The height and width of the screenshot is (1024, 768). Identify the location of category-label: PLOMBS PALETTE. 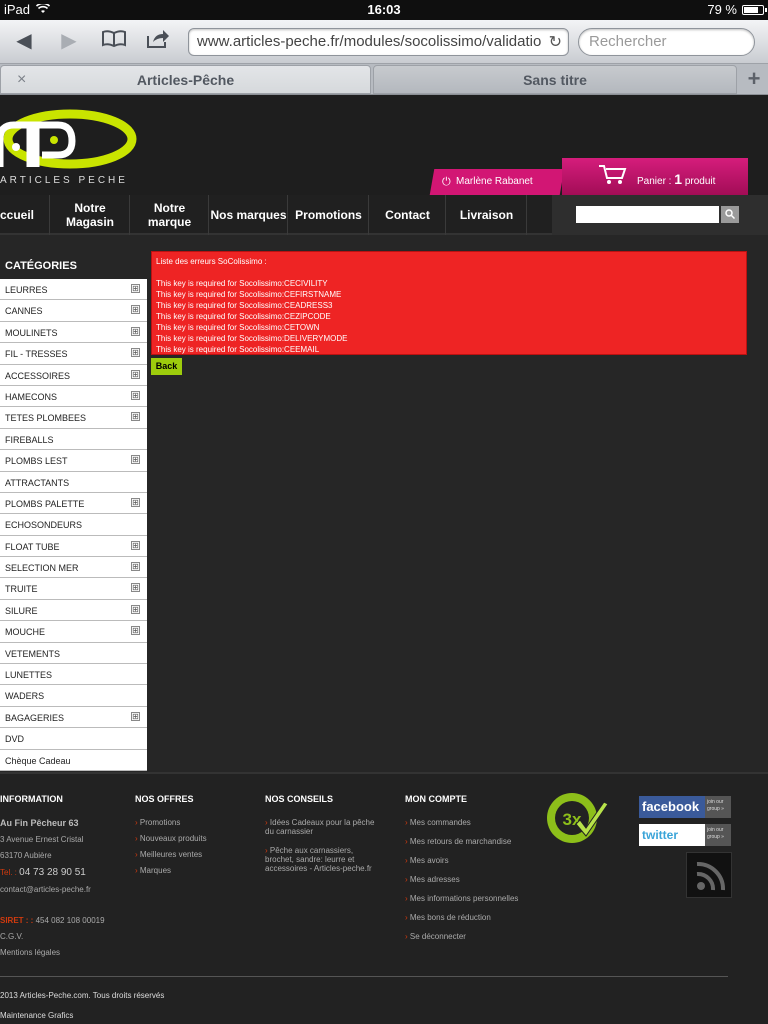
(45, 503).